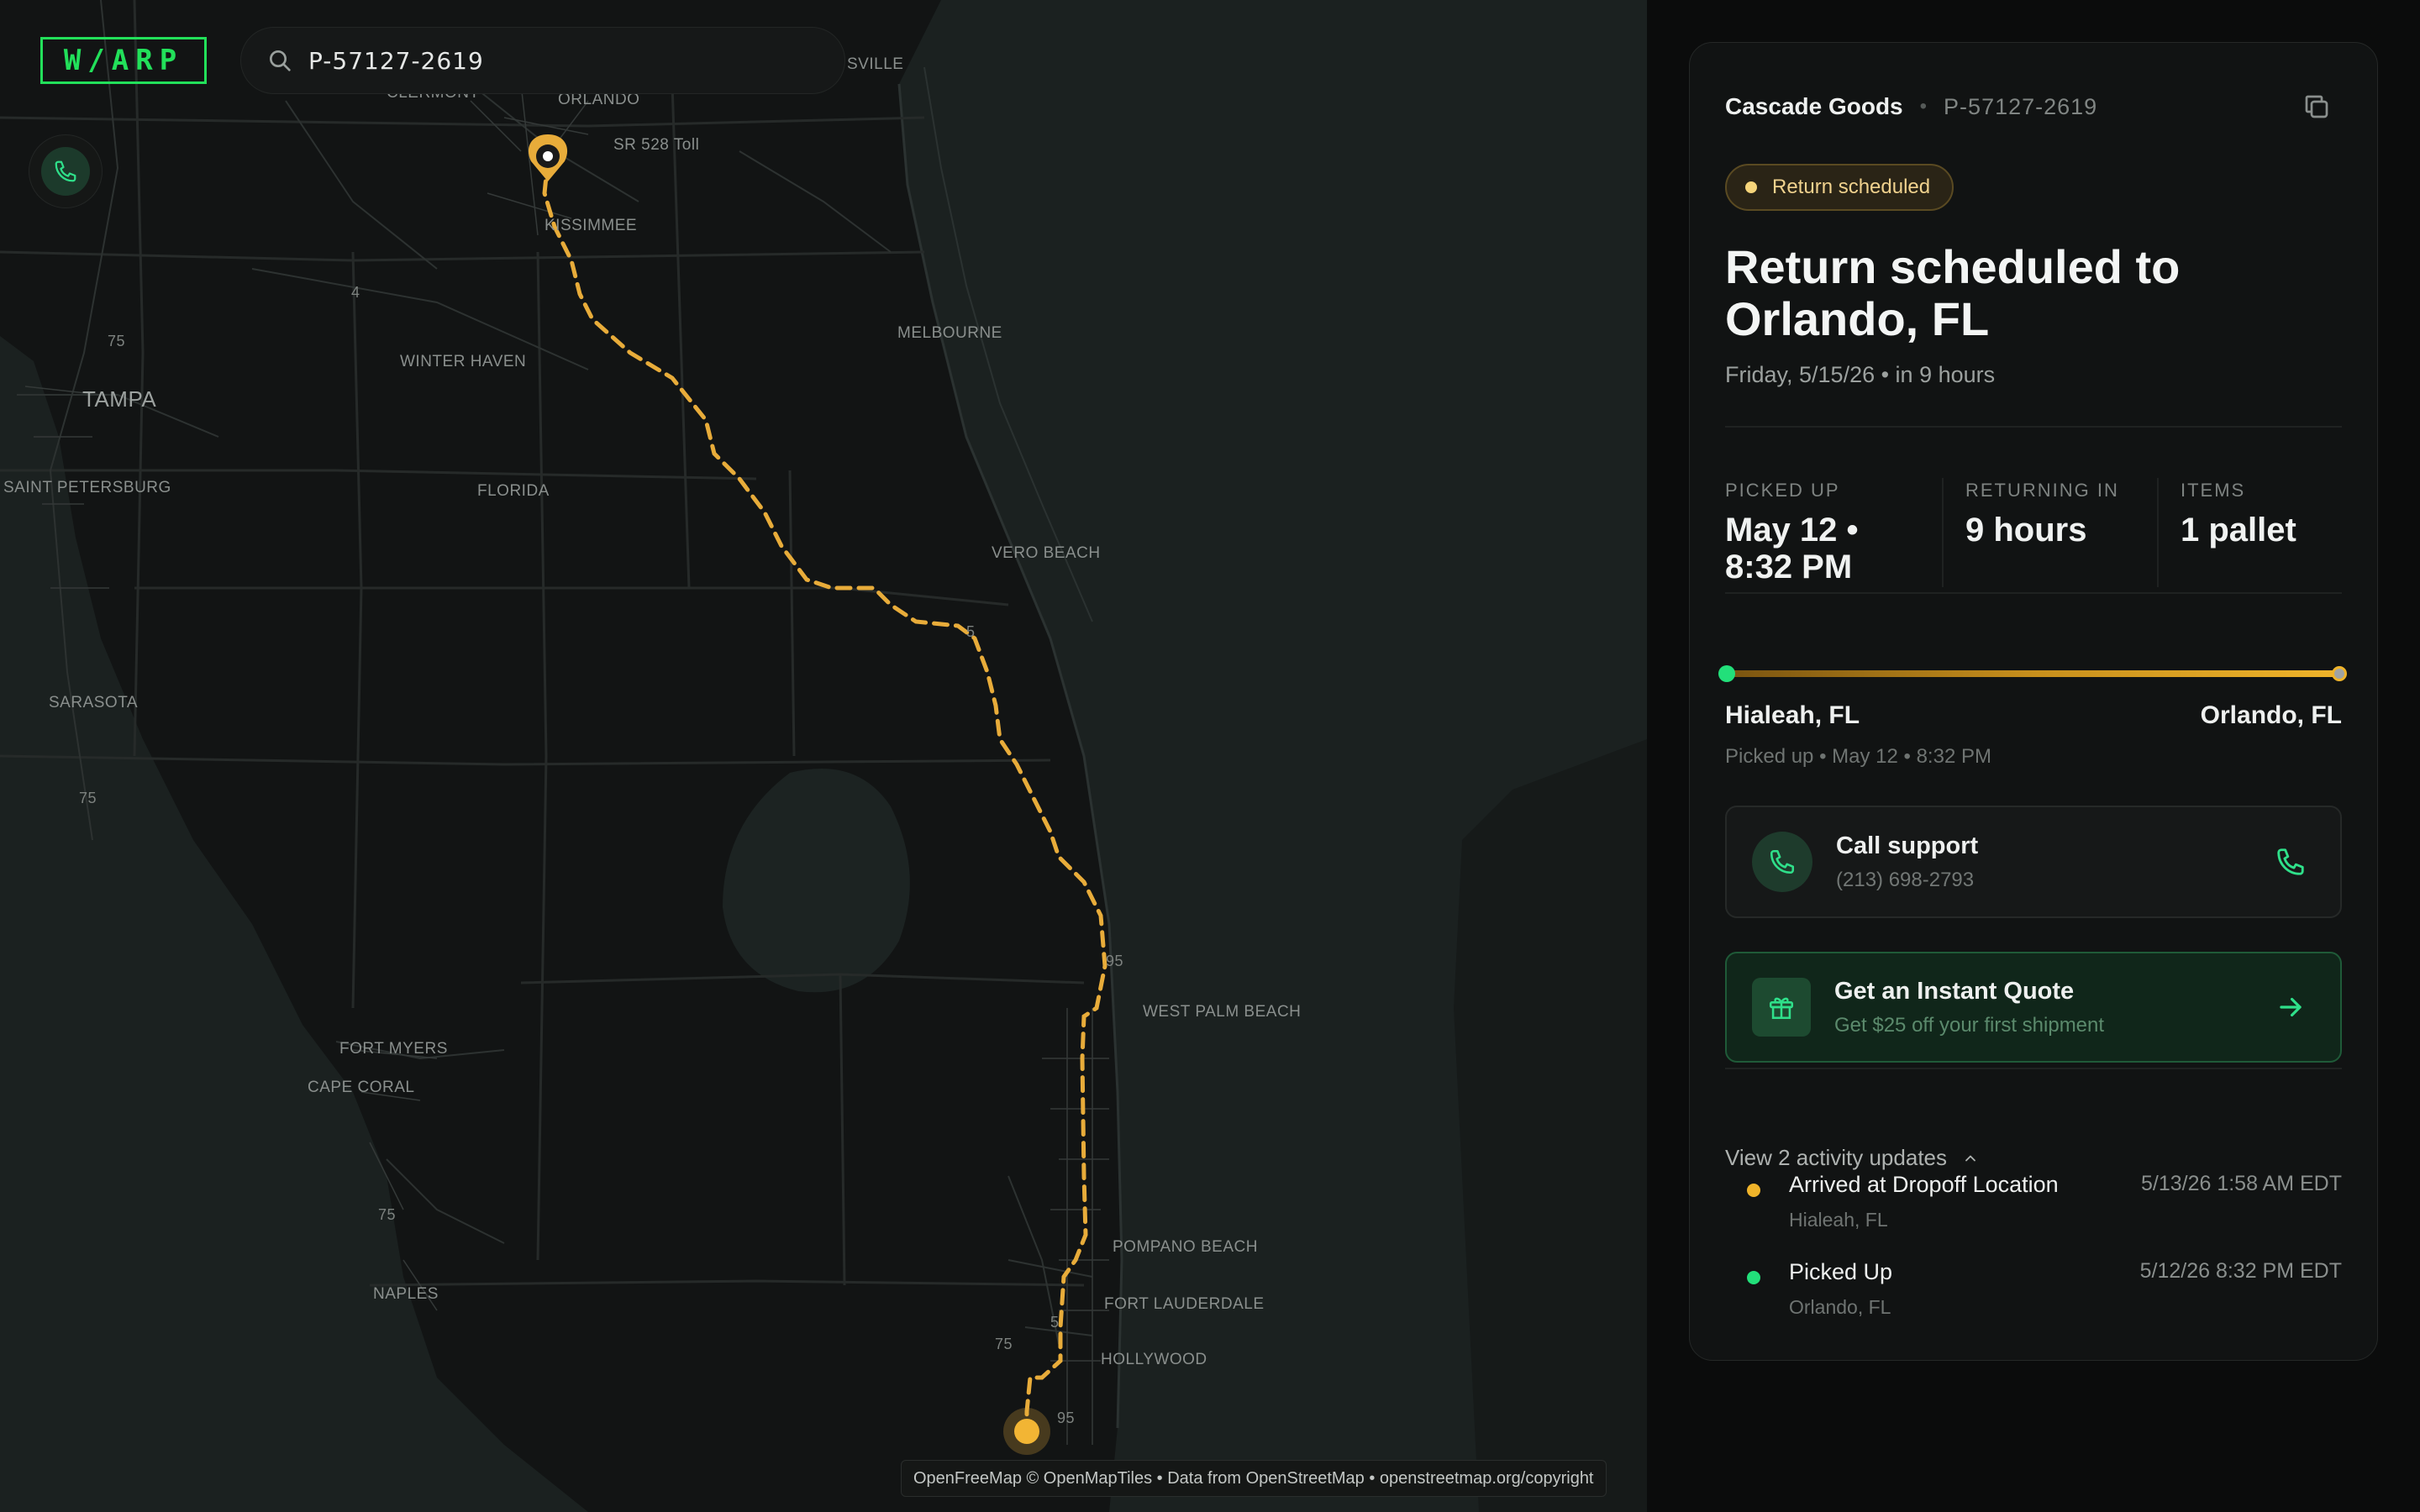 This screenshot has width=2420, height=1512. I want to click on company-name: Cascade Goods, so click(1814, 106).